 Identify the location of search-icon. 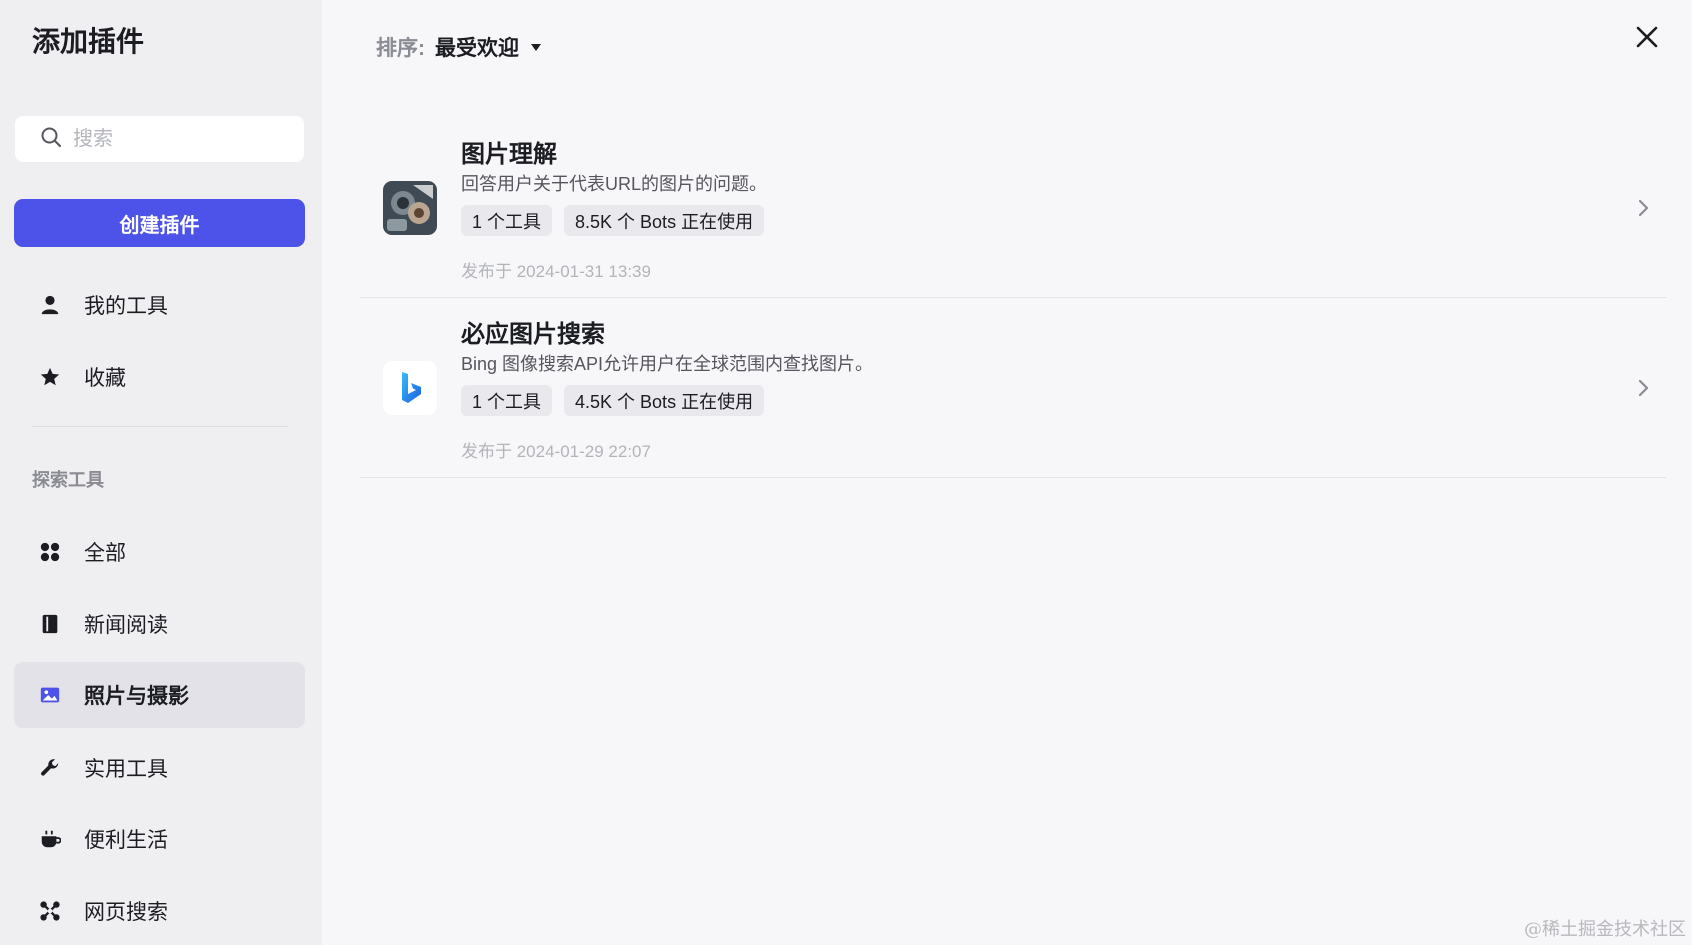
(51, 139).